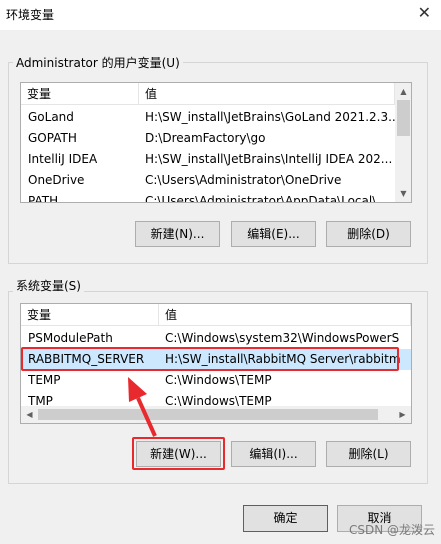 This screenshot has height=544, width=441. What do you see at coordinates (402, 414) in the screenshot?
I see `scroll-right-icon: ▶` at bounding box center [402, 414].